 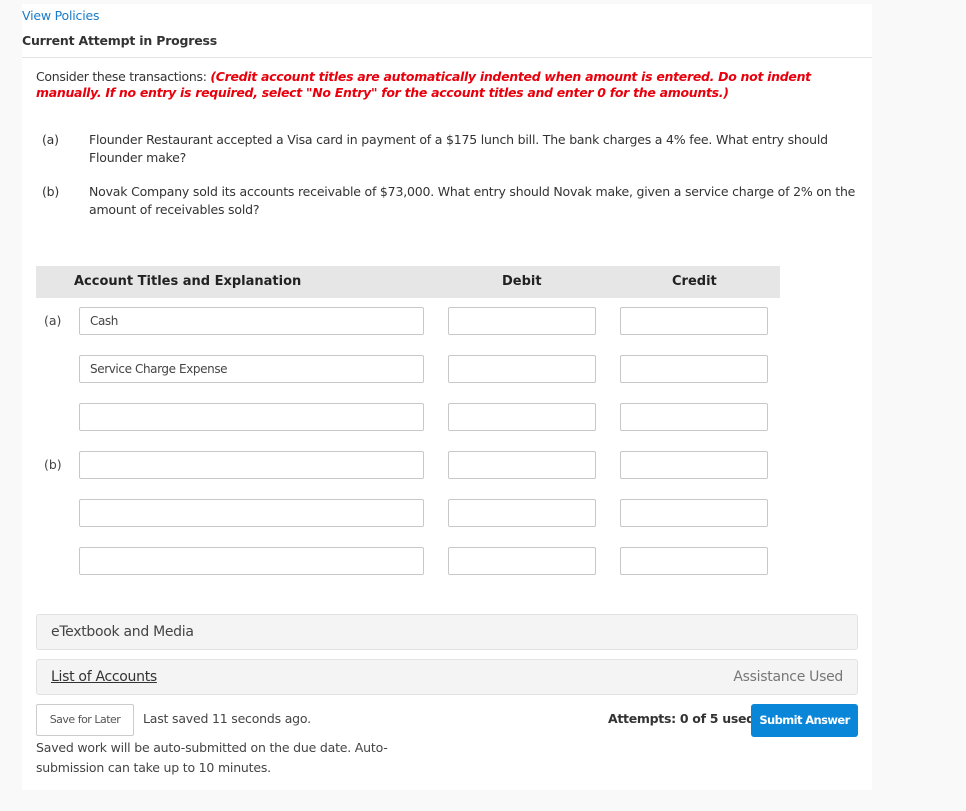 What do you see at coordinates (251, 369) in the screenshot?
I see `account-title-field: Service Charge Expense` at bounding box center [251, 369].